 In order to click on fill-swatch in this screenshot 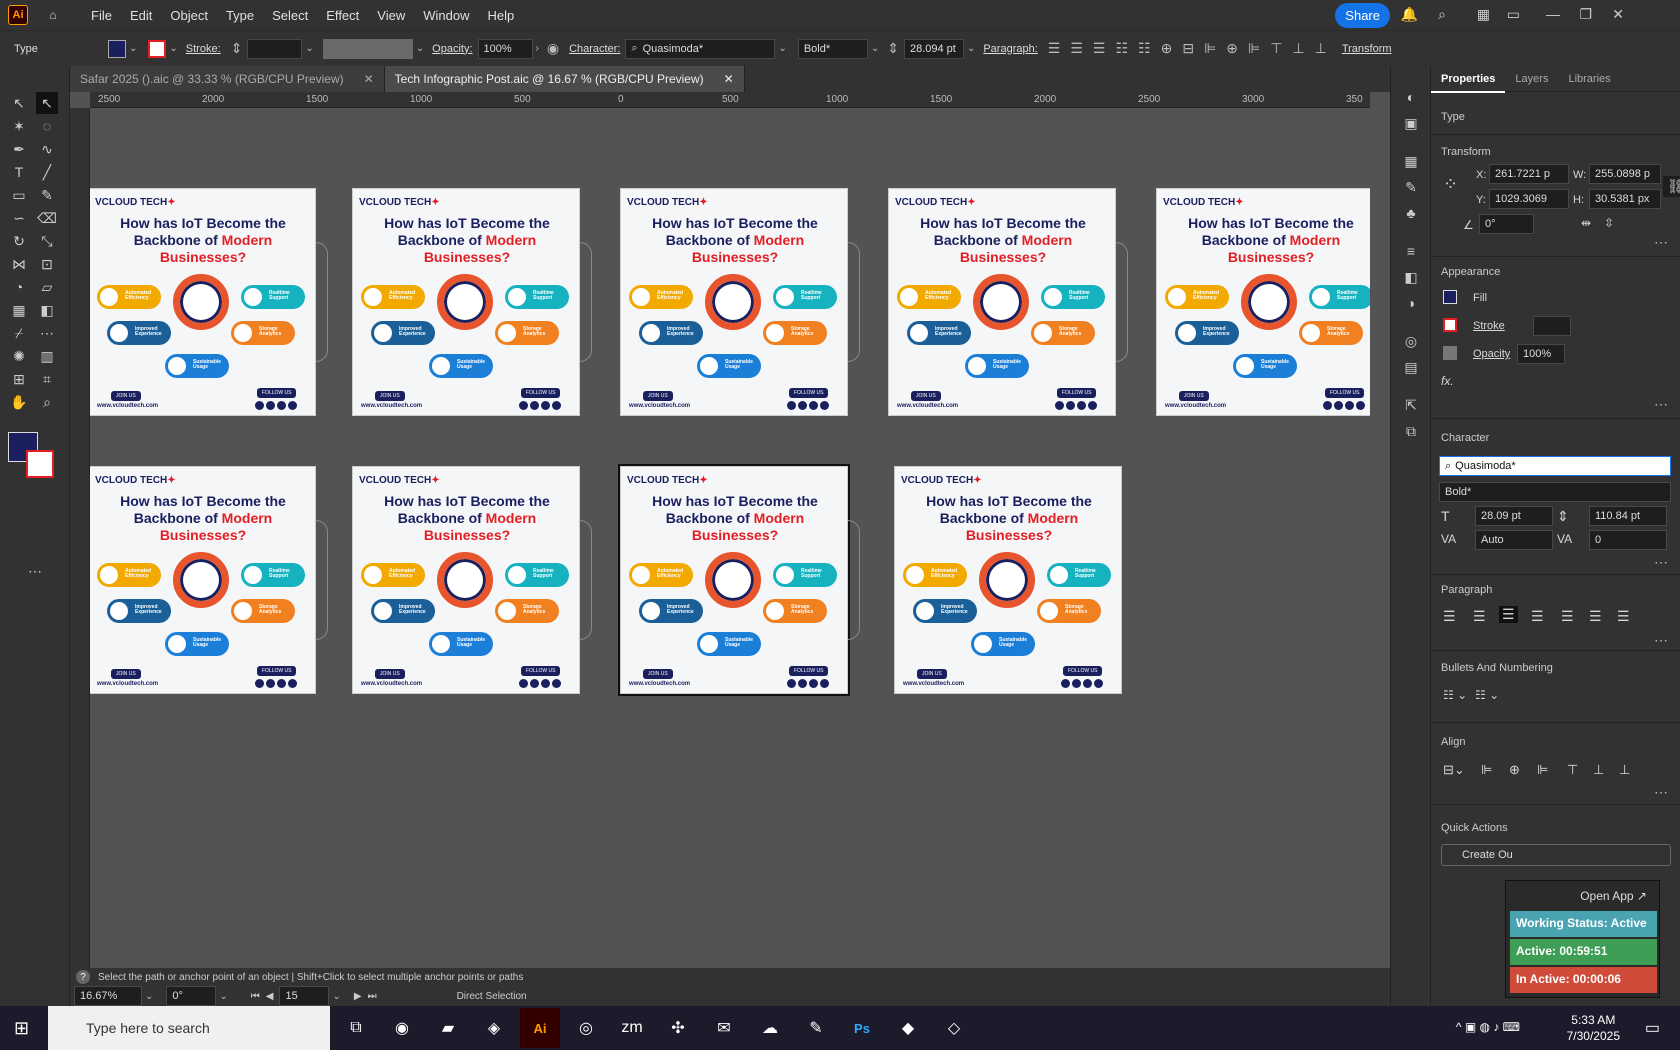, I will do `click(1450, 297)`.